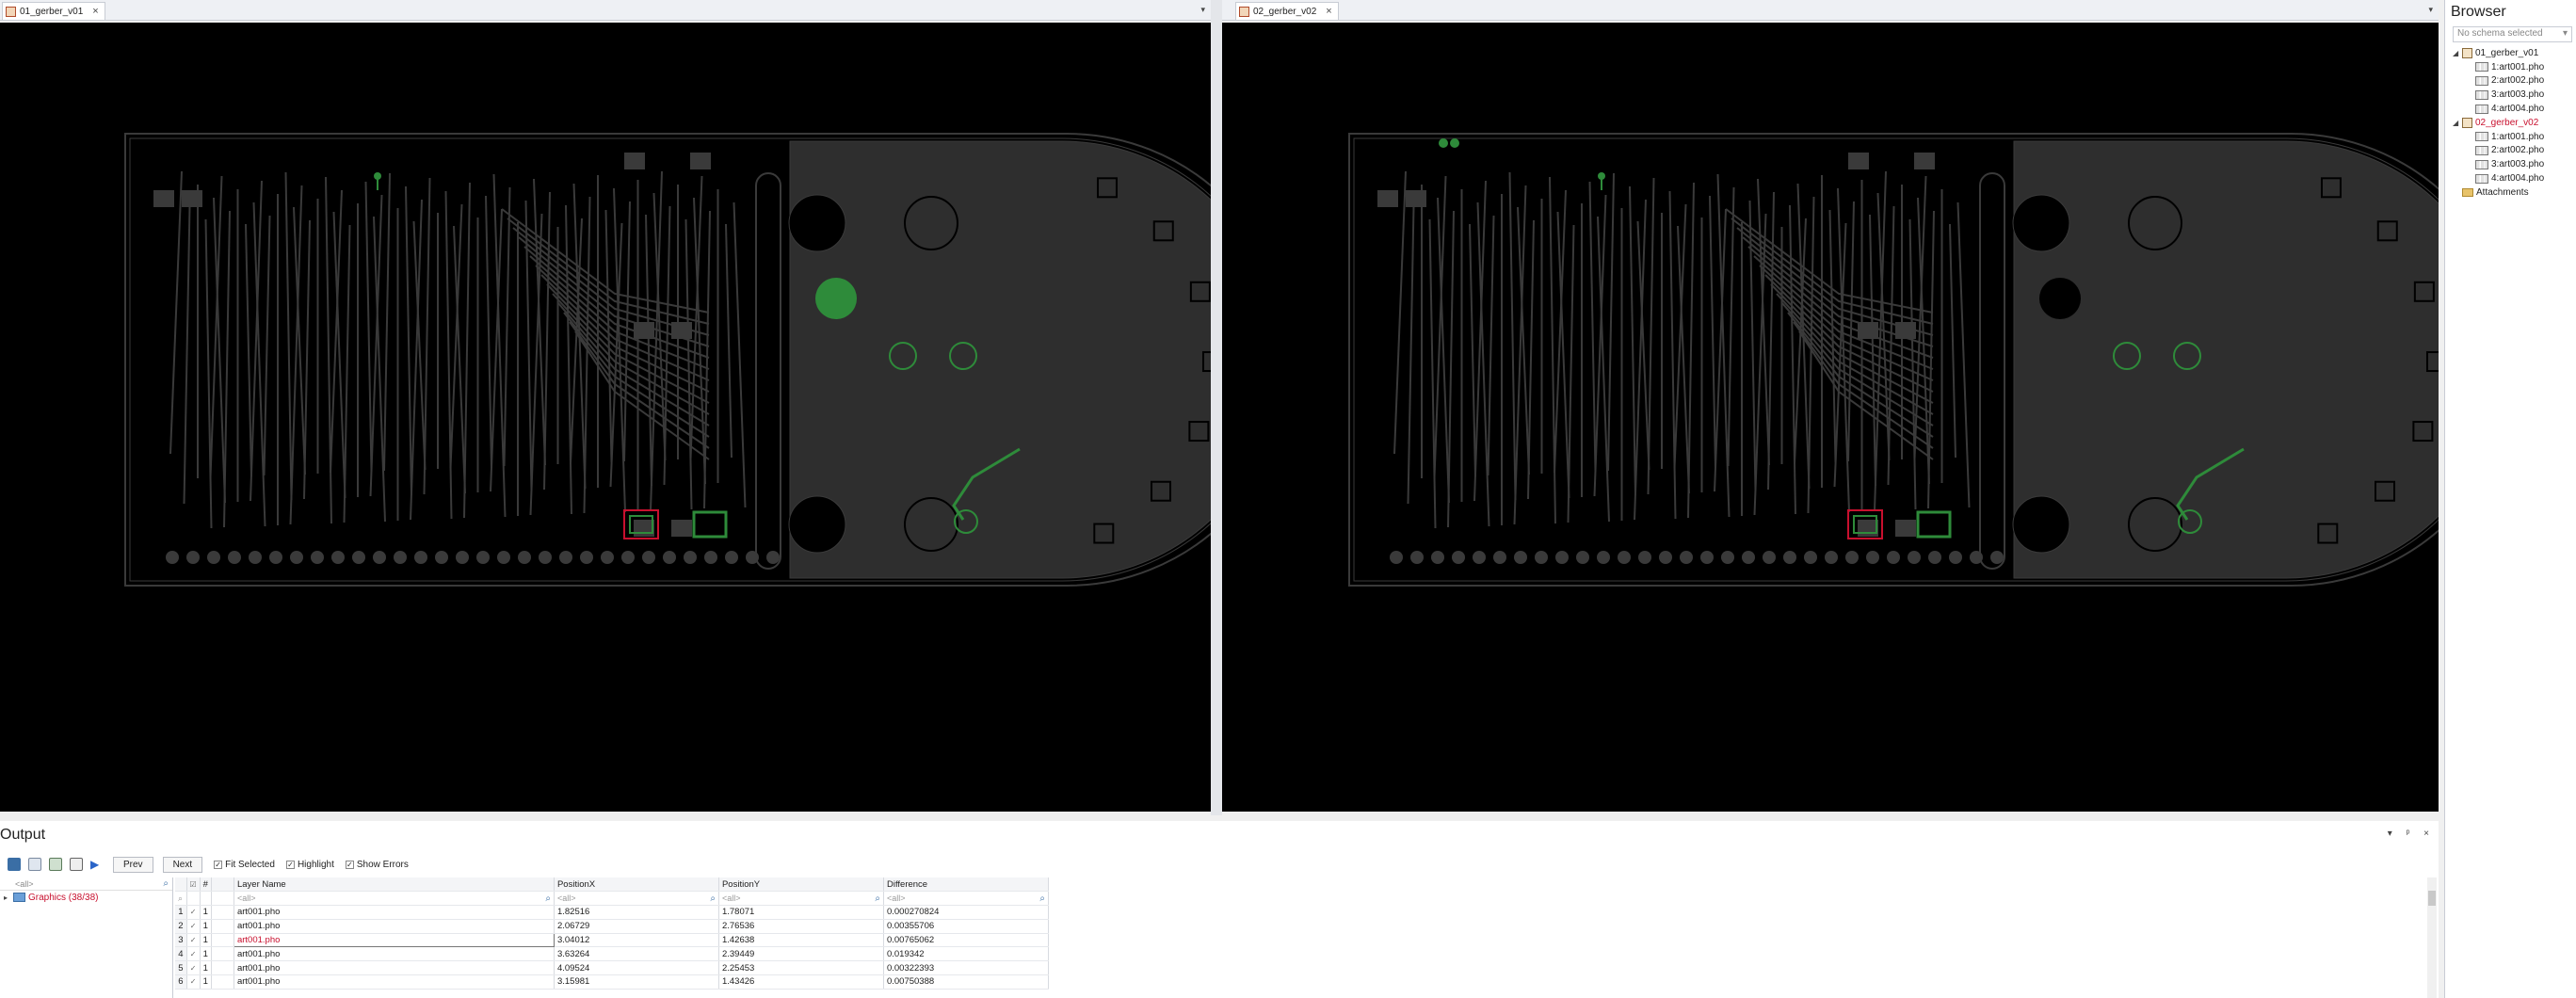 The height and width of the screenshot is (998, 2576). Describe the element at coordinates (966, 899) in the screenshot. I see `filter-difference: <all> ⌕` at that location.